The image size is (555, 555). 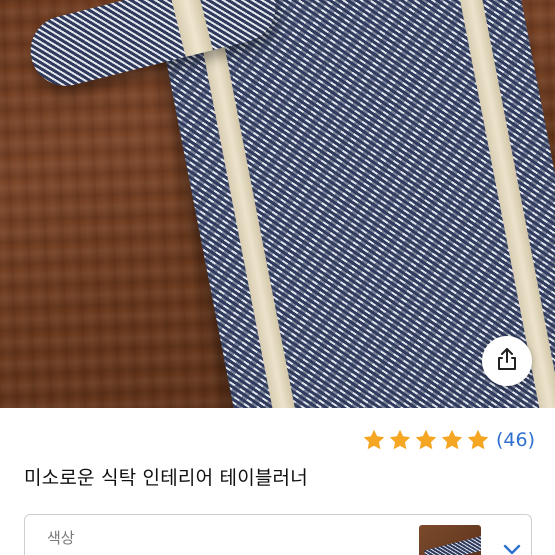 I want to click on share-icon, so click(x=507, y=361).